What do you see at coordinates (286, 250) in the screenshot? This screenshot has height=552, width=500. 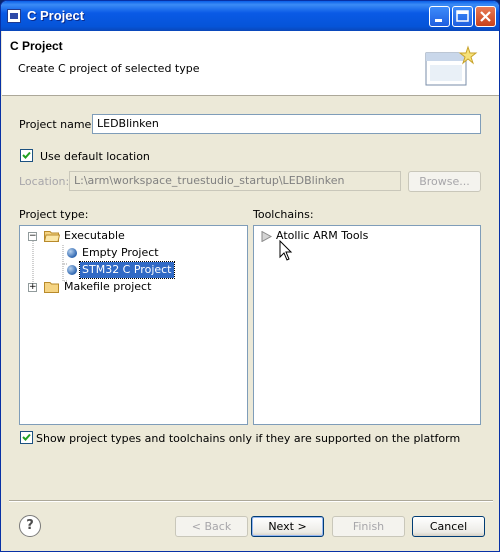 I see `mouse-cursor-icon` at bounding box center [286, 250].